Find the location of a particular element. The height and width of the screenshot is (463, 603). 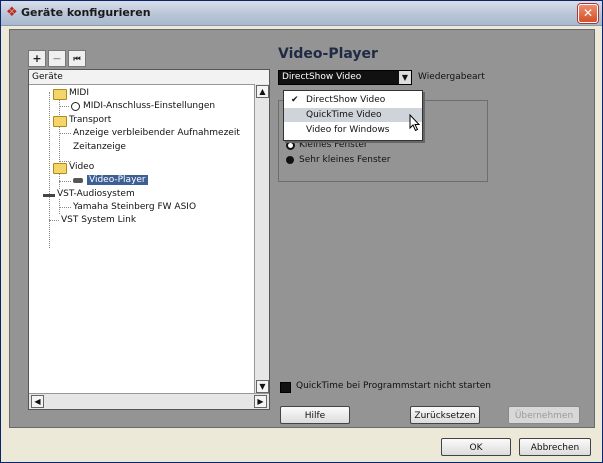

ok-button: OK is located at coordinates (476, 447).